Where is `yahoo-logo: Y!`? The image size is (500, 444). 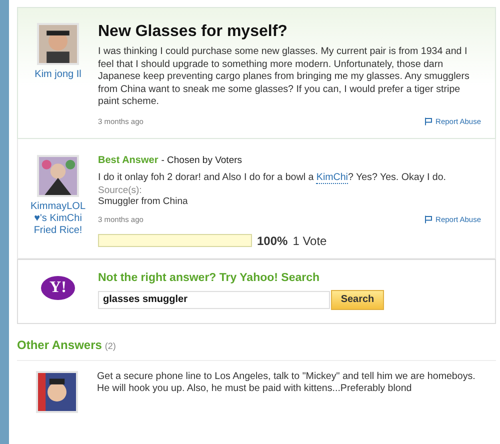 yahoo-logo: Y! is located at coordinates (58, 288).